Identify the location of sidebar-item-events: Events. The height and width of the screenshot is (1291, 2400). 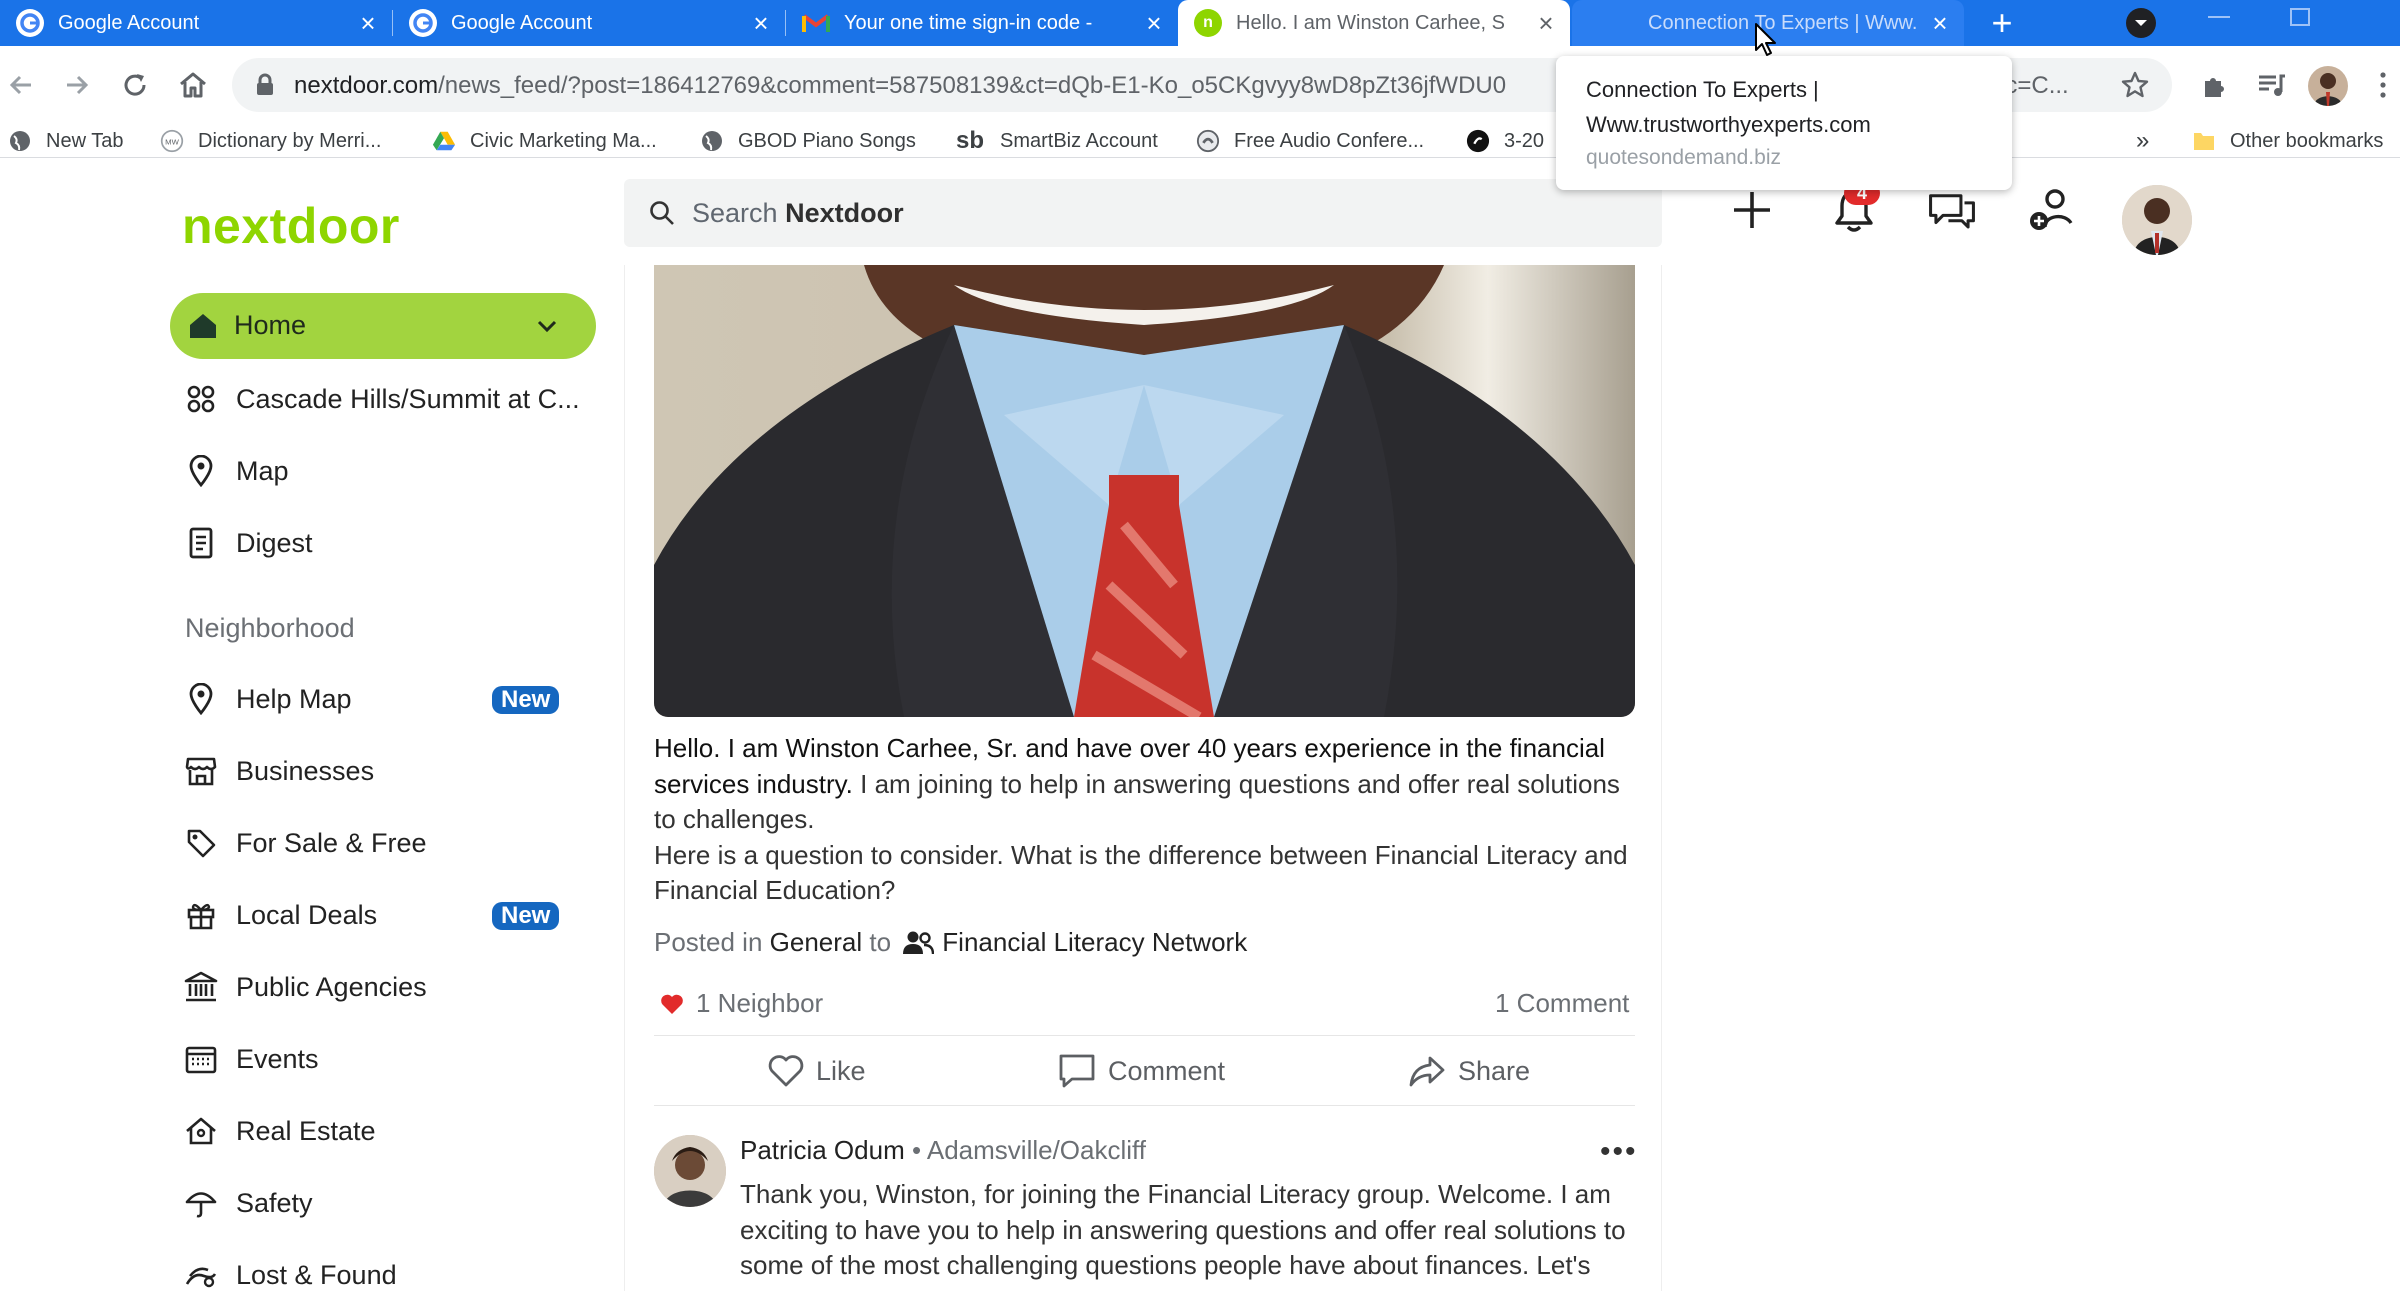
(251, 1059).